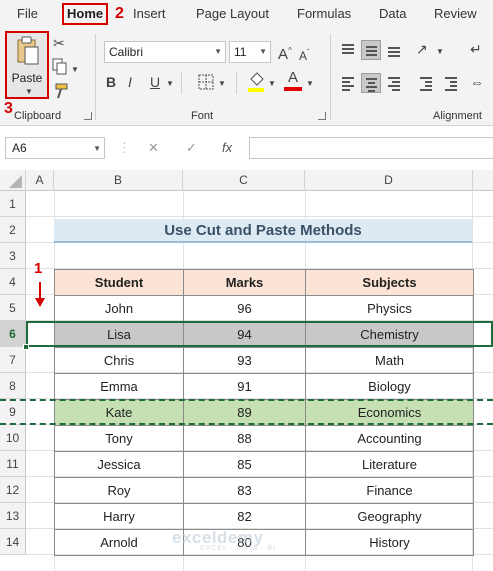  What do you see at coordinates (389, 464) in the screenshot?
I see `cell-subject: Literature` at bounding box center [389, 464].